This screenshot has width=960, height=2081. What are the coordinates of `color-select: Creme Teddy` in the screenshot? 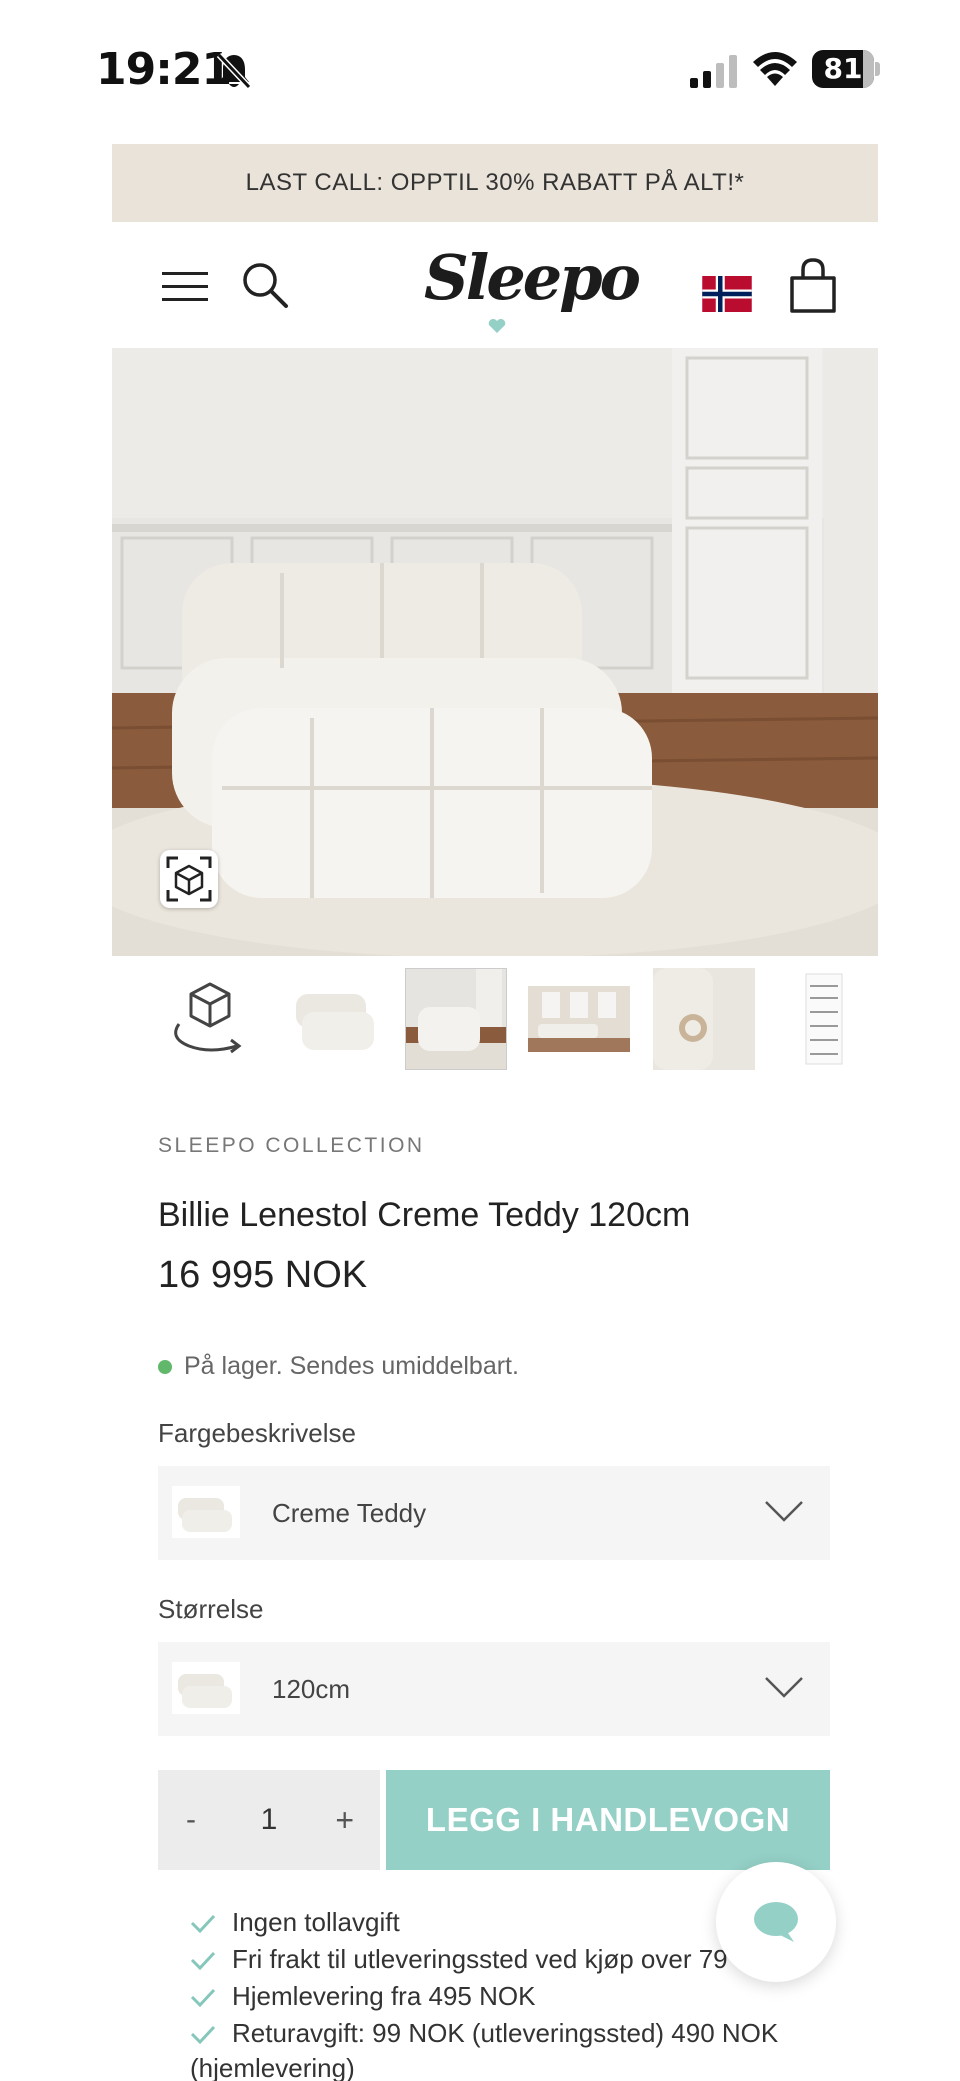 It's located at (494, 1513).